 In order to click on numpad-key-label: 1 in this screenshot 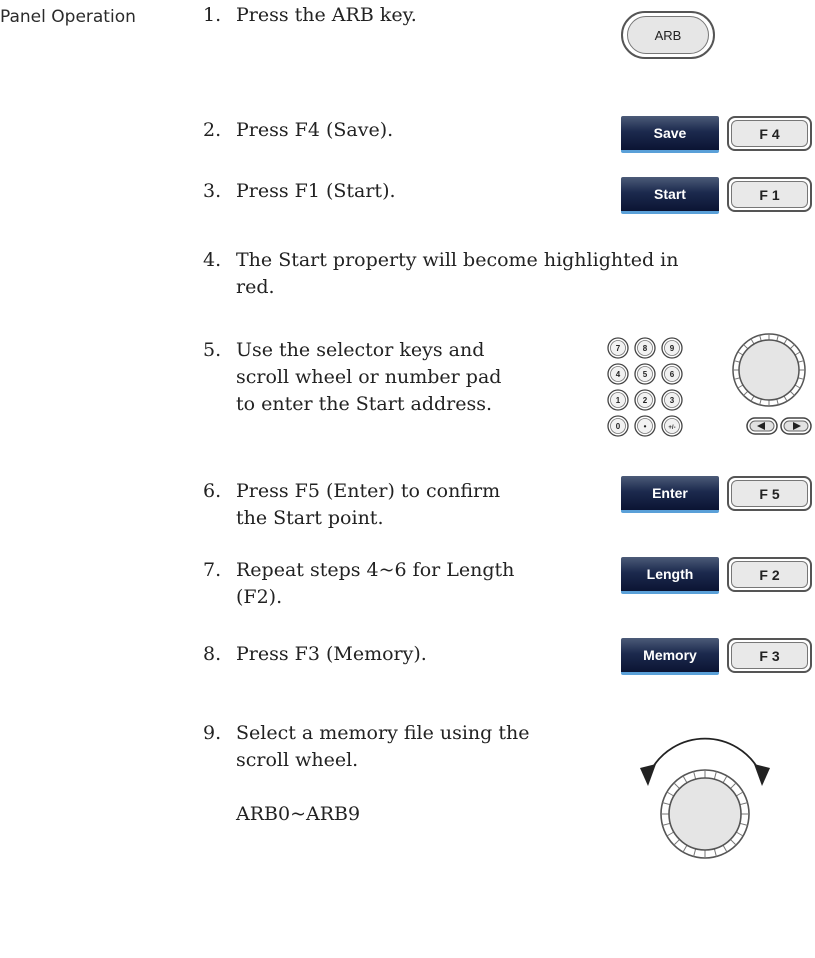, I will do `click(618, 400)`.